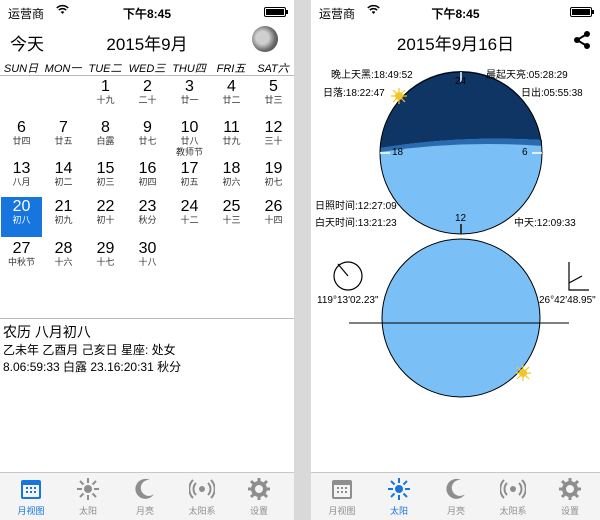 This screenshot has width=600, height=520. What do you see at coordinates (21, 69) in the screenshot?
I see `weekday-label: SUN日` at bounding box center [21, 69].